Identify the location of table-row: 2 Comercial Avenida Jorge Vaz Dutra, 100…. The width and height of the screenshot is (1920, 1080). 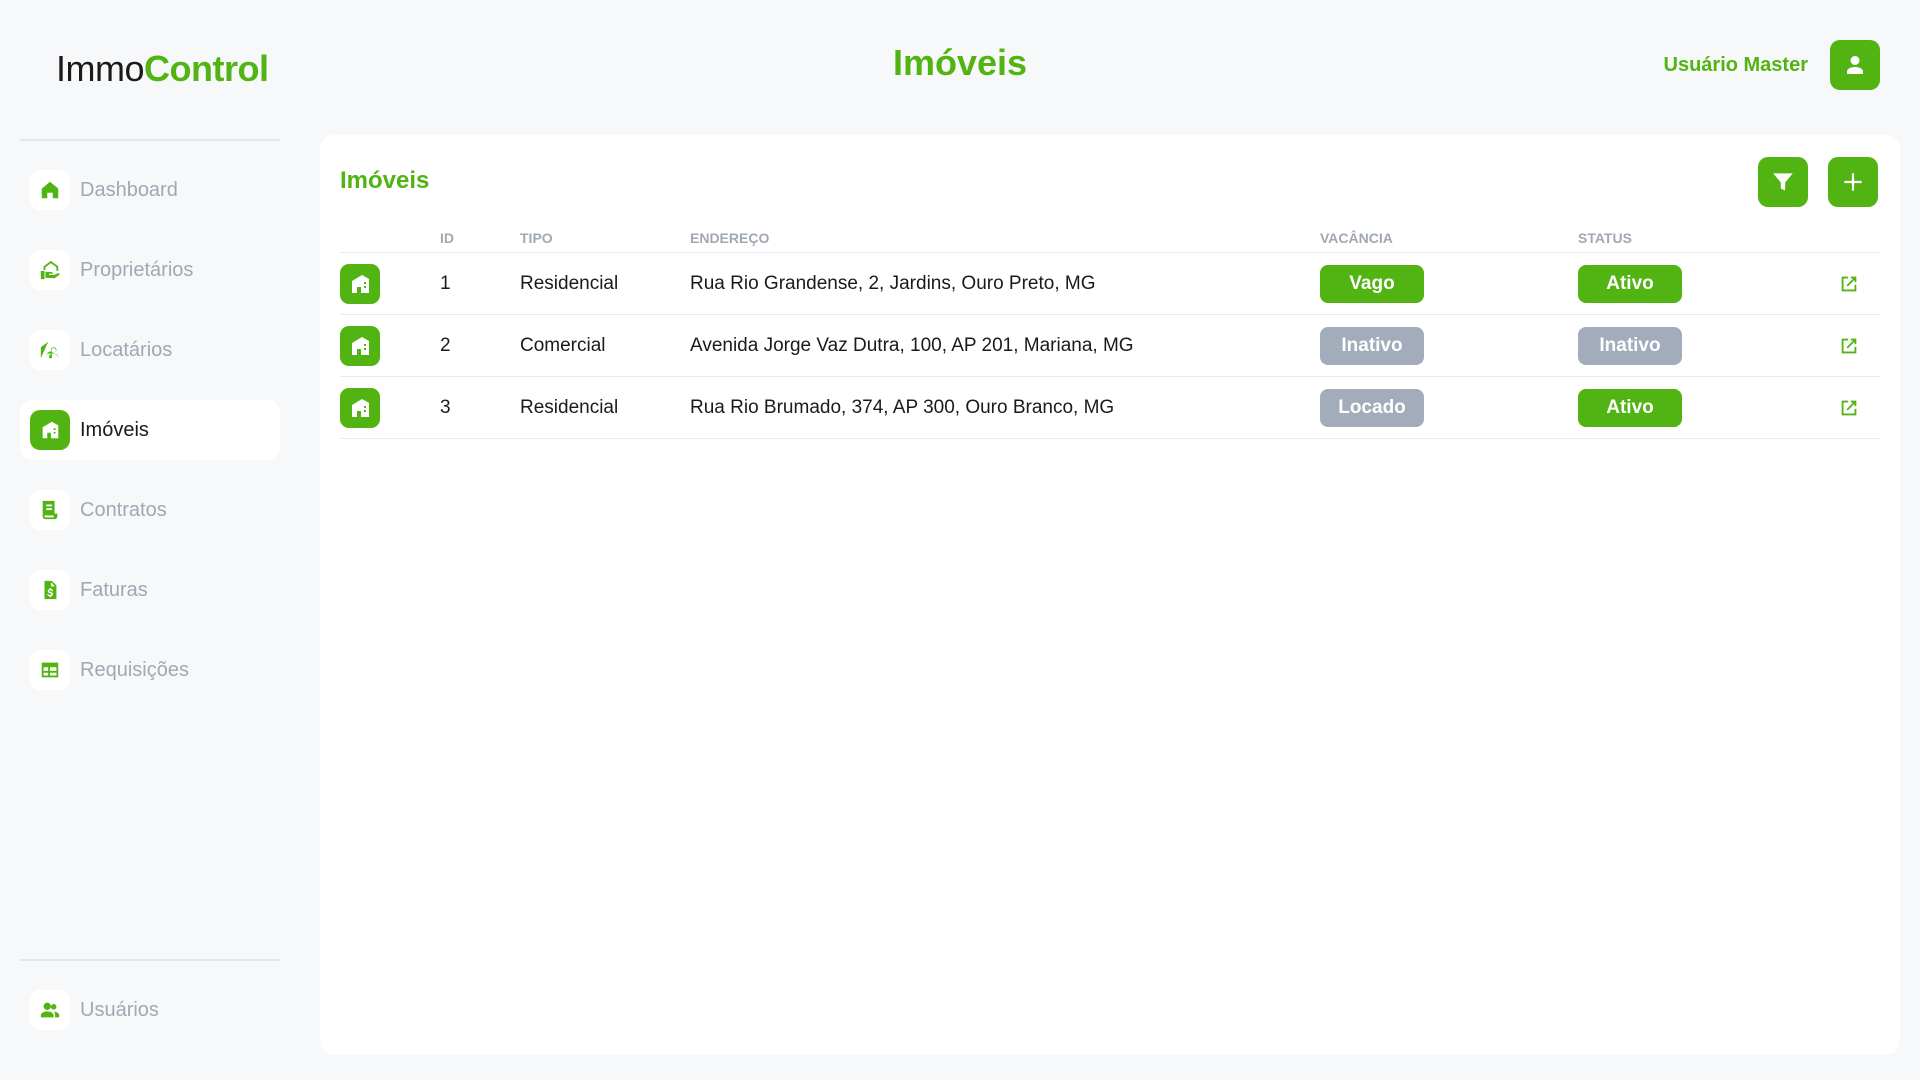
(1110, 346).